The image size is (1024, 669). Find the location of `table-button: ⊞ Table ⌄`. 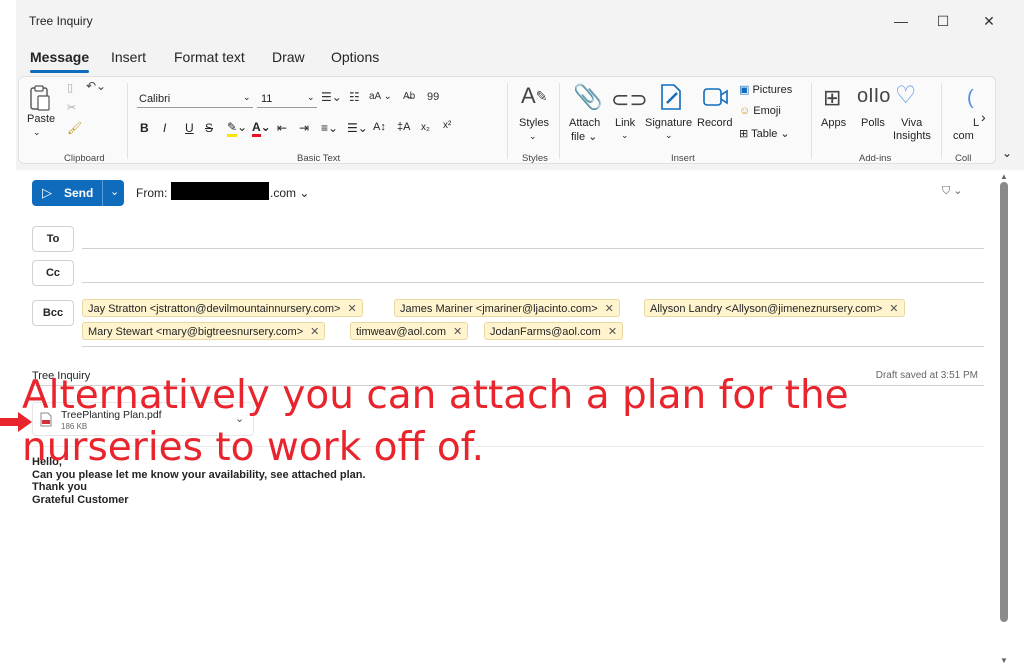

table-button: ⊞ Table ⌄ is located at coordinates (764, 133).